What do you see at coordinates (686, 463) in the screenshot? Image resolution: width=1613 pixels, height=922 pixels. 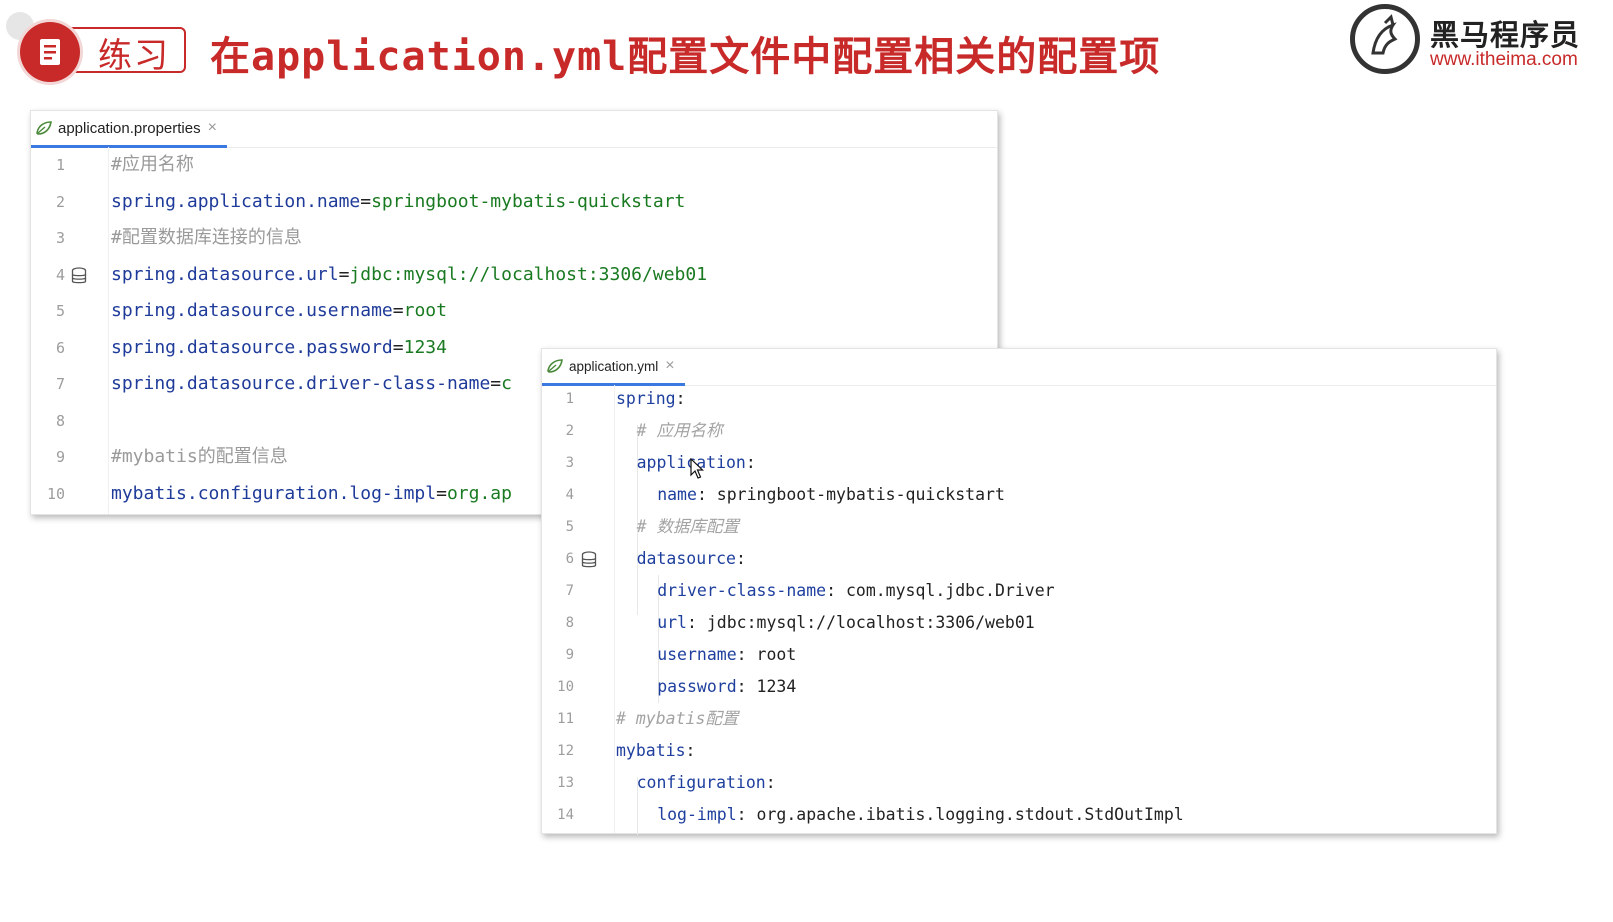 I see `code-text: application:` at bounding box center [686, 463].